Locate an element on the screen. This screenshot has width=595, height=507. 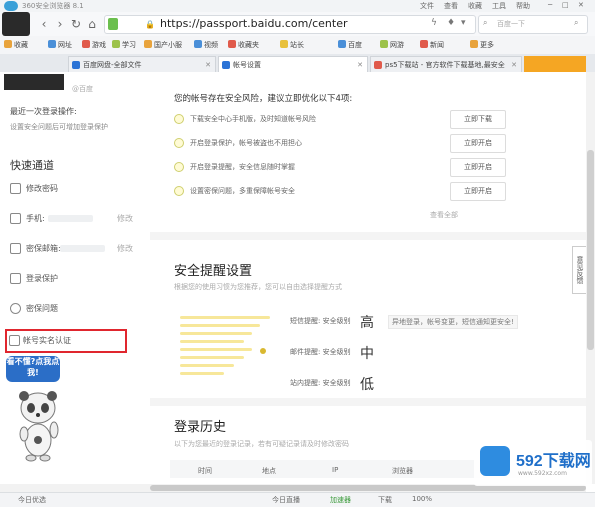
vertical-scroll-thumb is located at coordinates (590, 250).